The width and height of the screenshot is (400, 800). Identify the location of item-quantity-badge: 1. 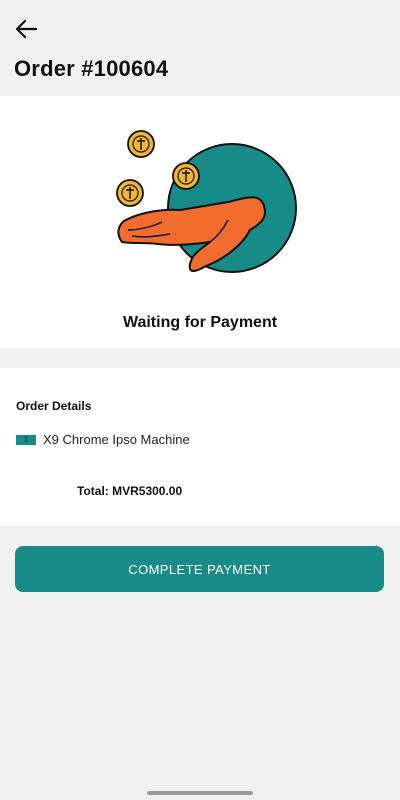
(26, 439).